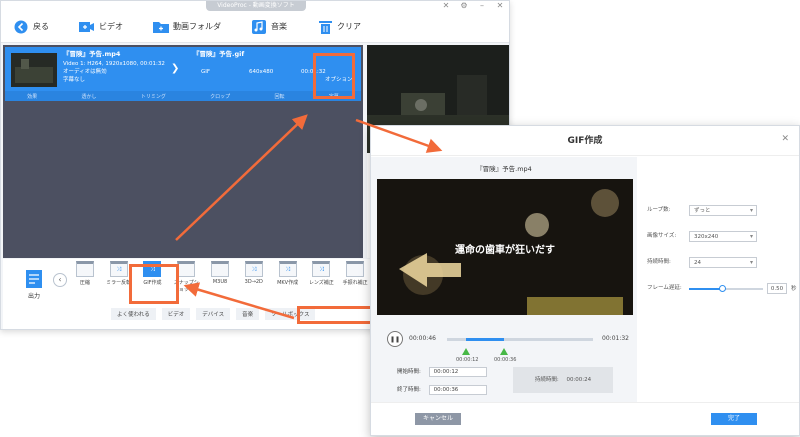  I want to click on add-folder-button: 動画フォルダ, so click(187, 27).